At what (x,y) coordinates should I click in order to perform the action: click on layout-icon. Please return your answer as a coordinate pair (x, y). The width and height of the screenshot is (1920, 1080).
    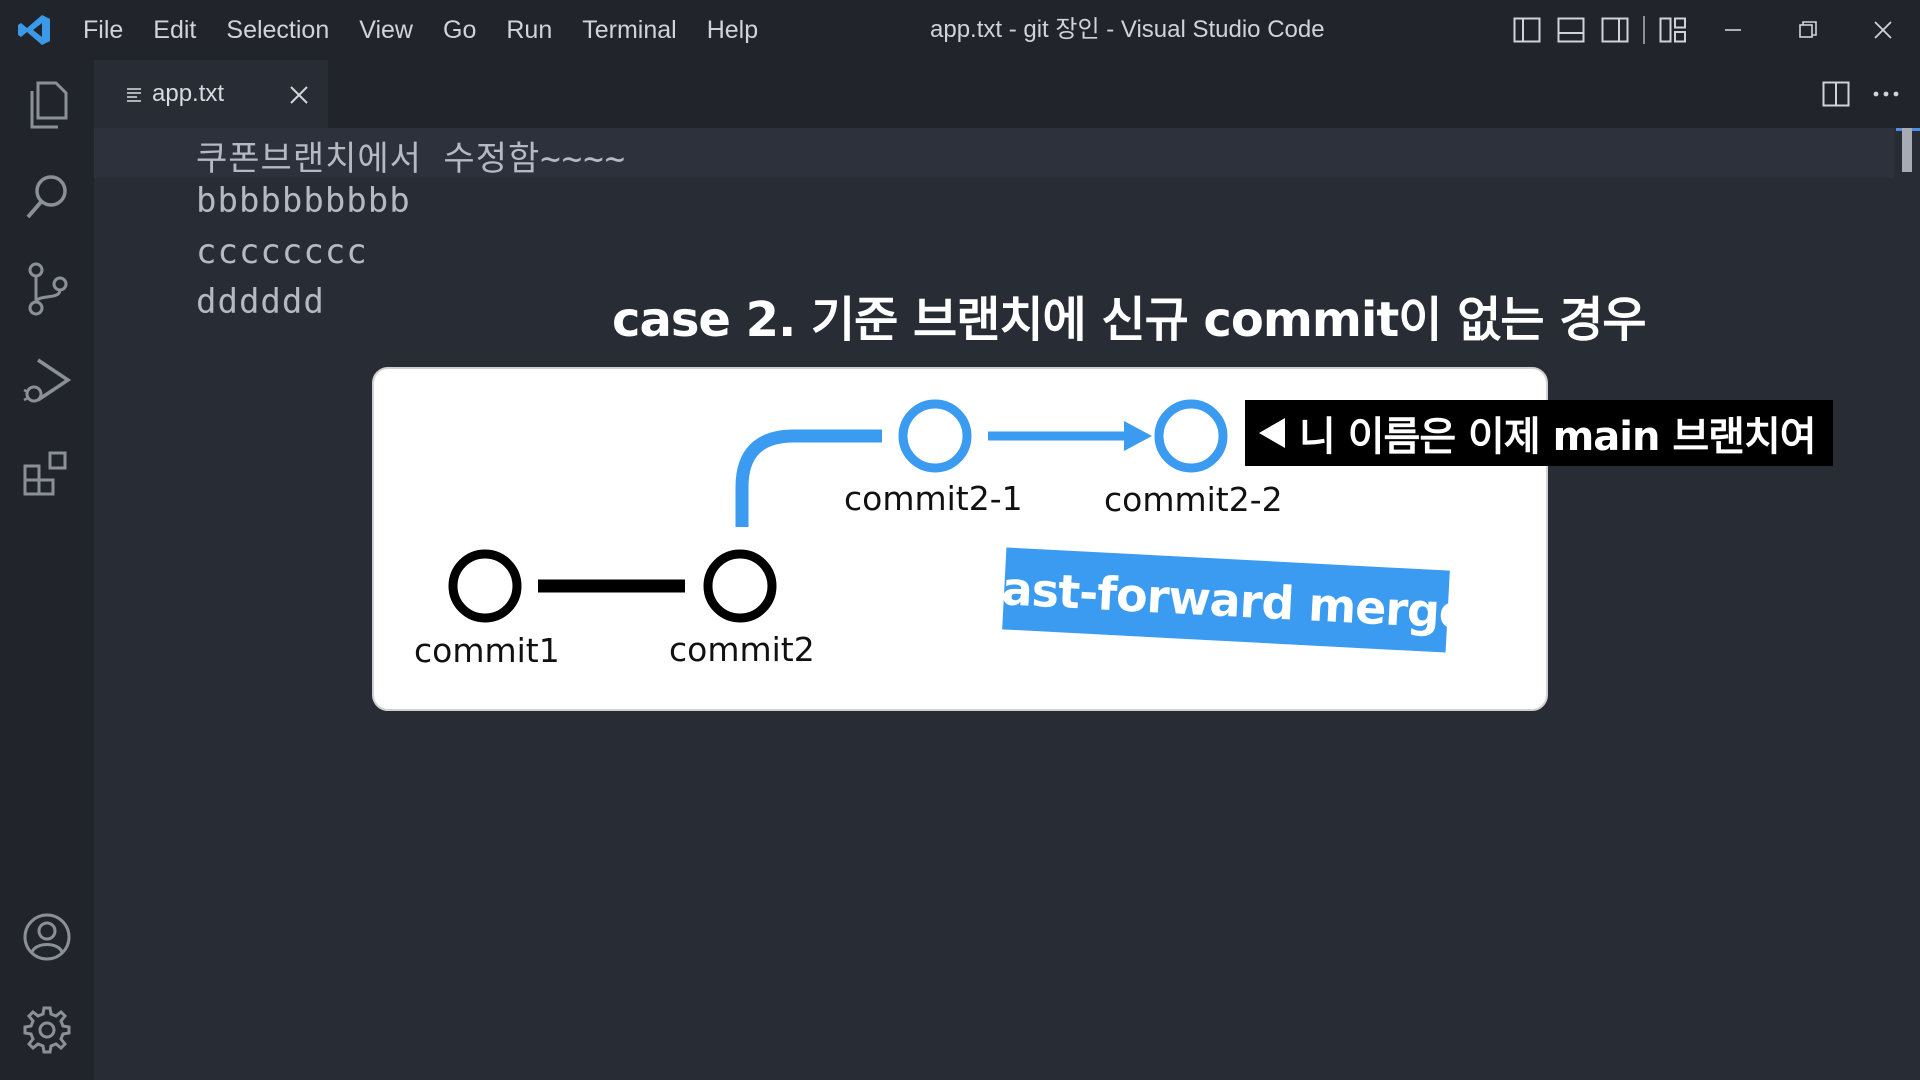
    Looking at the image, I should click on (1672, 30).